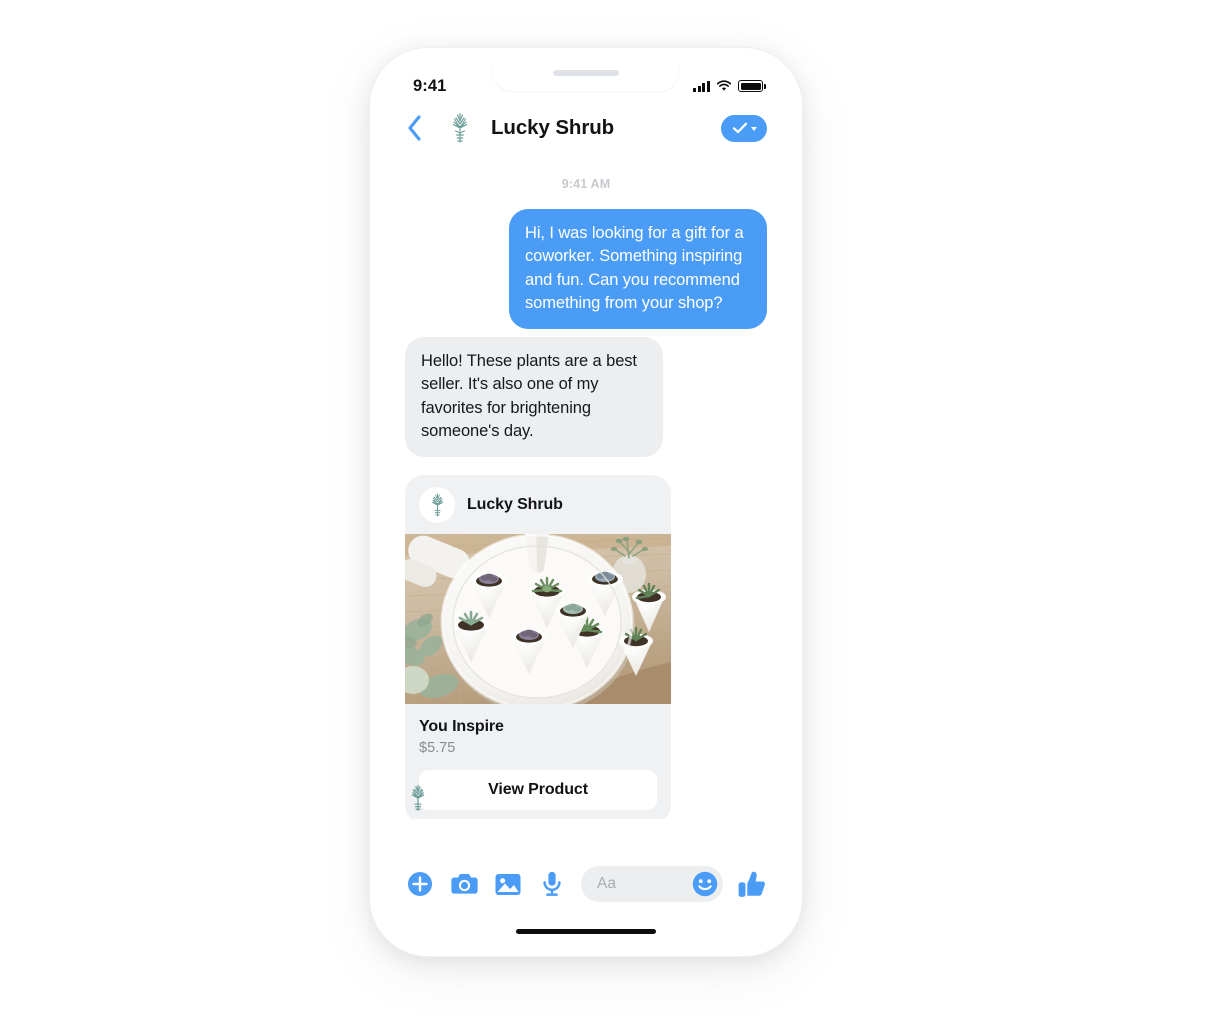 The image size is (1222, 1030). I want to click on gallery-button, so click(508, 884).